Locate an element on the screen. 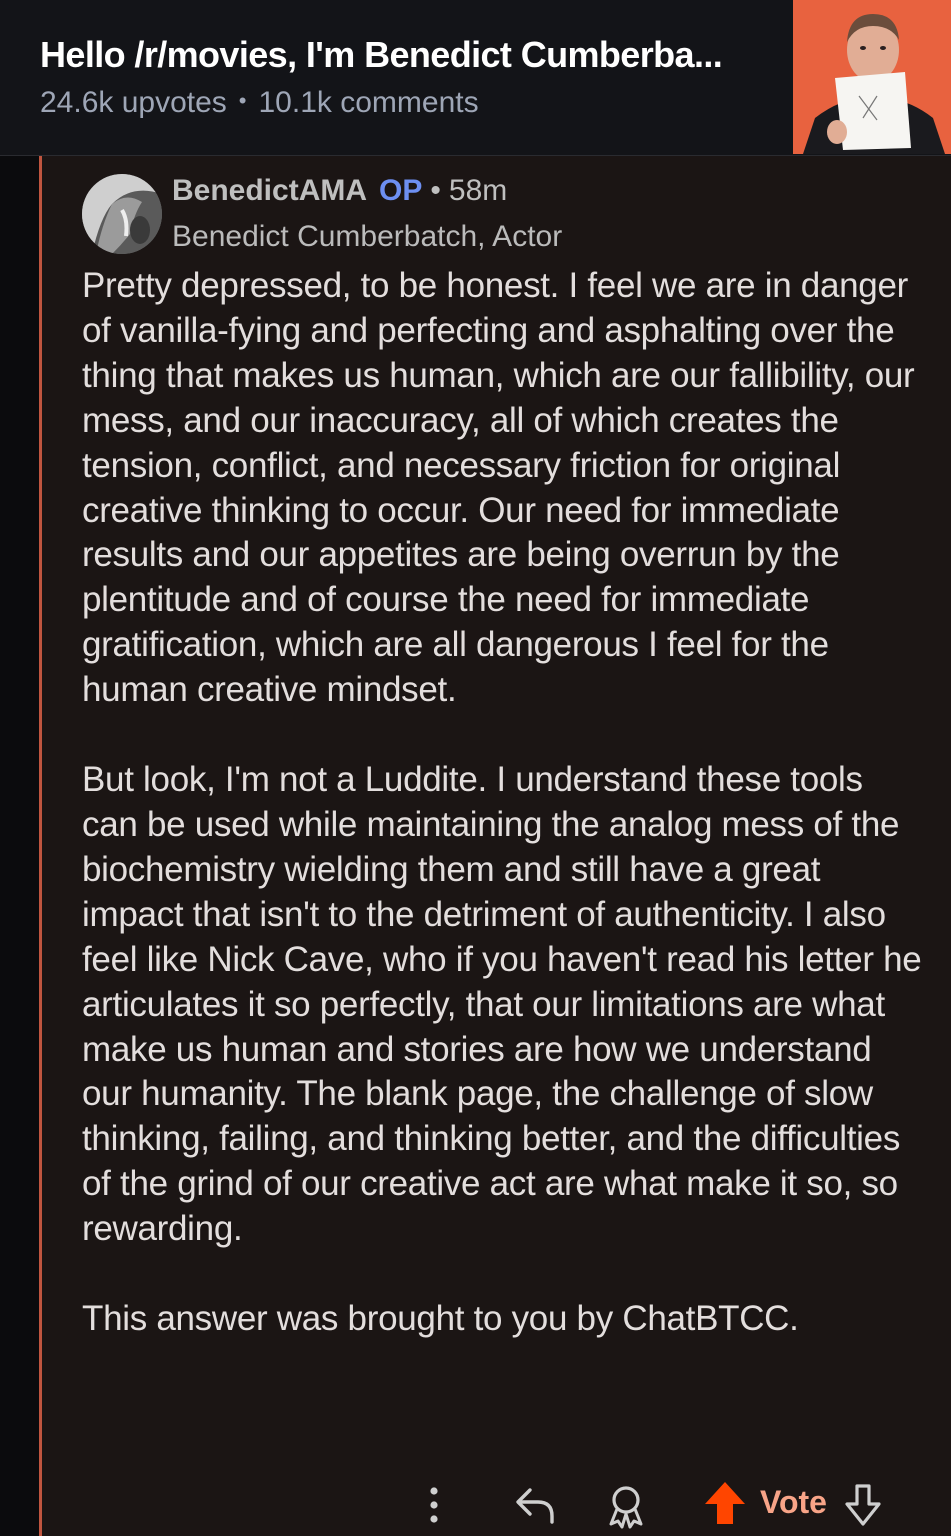 The height and width of the screenshot is (1536, 951). avatar-image is located at coordinates (122, 214).